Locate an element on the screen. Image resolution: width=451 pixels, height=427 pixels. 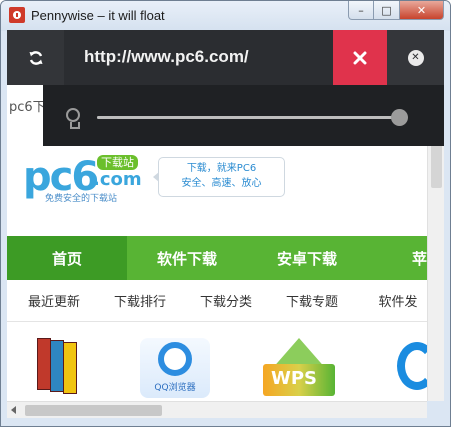
subnav-item-ranking: 下载排行 is located at coordinates (140, 300).